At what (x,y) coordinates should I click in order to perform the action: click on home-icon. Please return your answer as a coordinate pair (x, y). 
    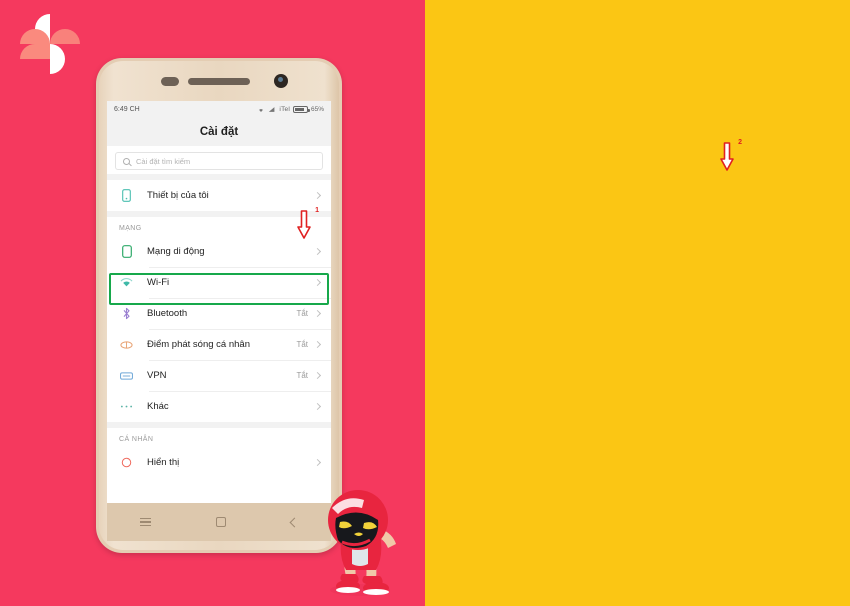
    Looking at the image, I should click on (220, 522).